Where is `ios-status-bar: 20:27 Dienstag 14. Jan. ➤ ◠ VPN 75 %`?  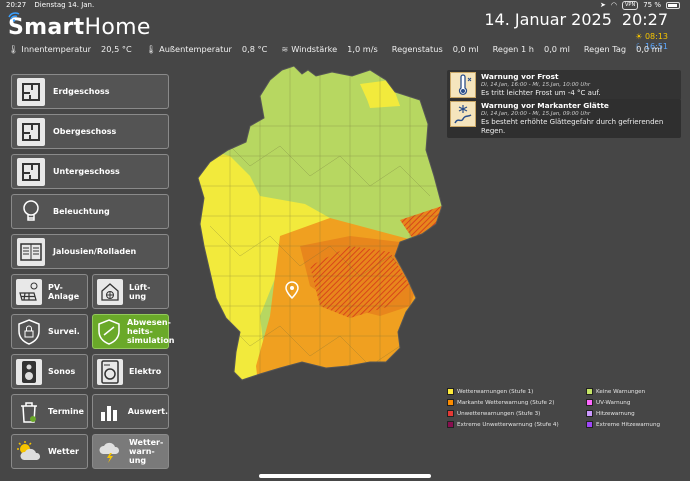 ios-status-bar: 20:27 Dienstag 14. Jan. ➤ ◠ VPN 75 % is located at coordinates (345, 5).